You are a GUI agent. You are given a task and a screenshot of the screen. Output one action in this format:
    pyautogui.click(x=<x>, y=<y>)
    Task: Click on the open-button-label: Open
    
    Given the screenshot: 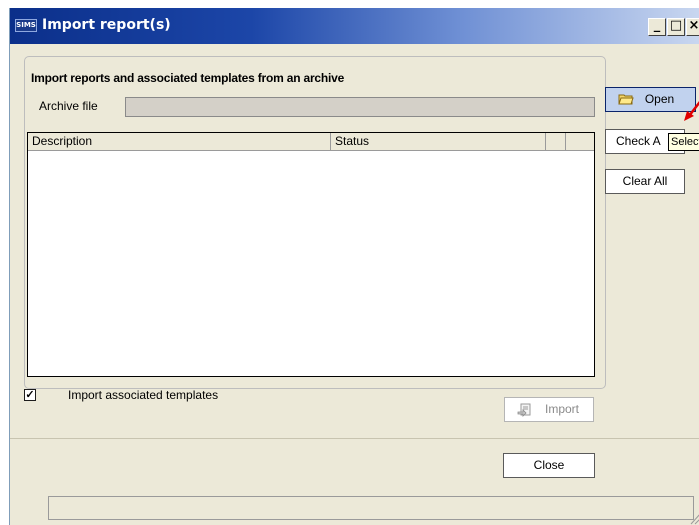 What is the action you would take?
    pyautogui.click(x=659, y=99)
    